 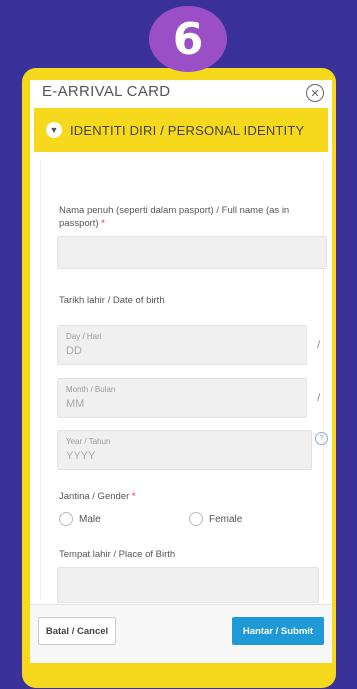 I want to click on chevron-down-icon: ▼, so click(x=54, y=130).